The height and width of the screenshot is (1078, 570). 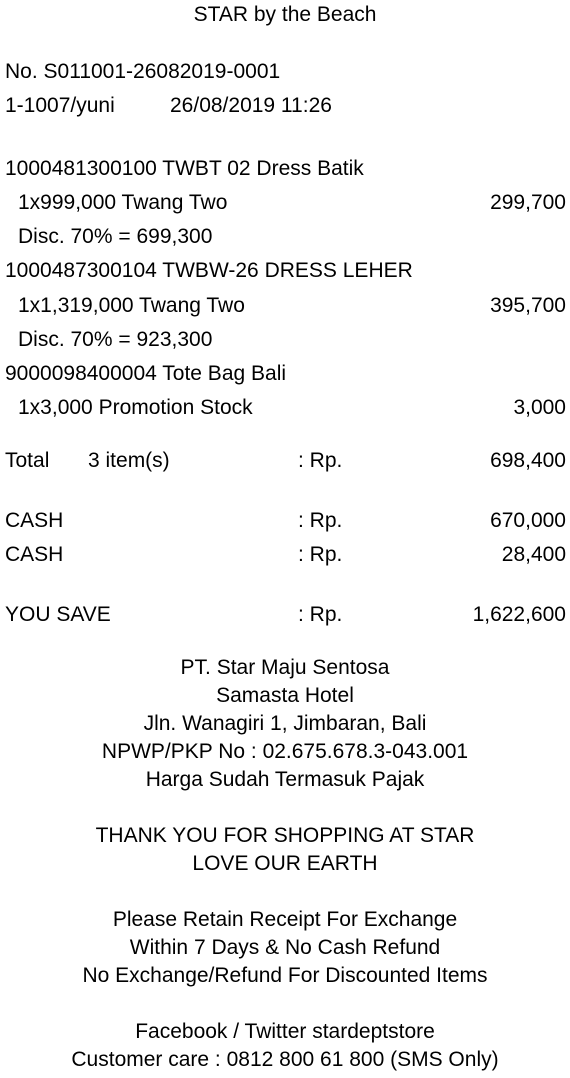 What do you see at coordinates (129, 460) in the screenshot?
I see `total-item-count: 3 item(s)` at bounding box center [129, 460].